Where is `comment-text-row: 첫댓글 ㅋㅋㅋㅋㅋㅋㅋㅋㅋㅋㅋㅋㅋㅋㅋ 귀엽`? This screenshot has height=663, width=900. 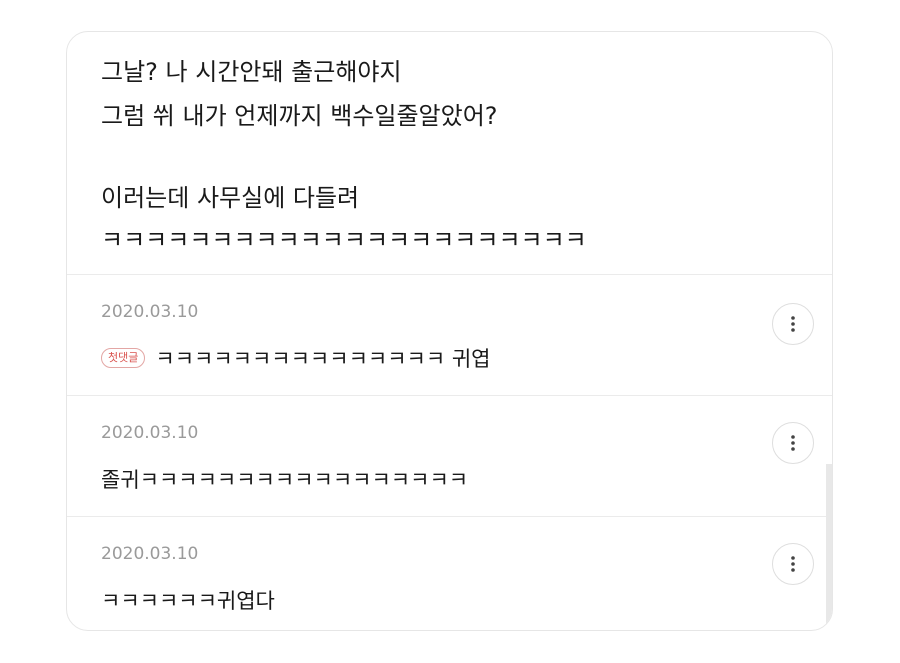
comment-text-row: 첫댓글 ㅋㅋㅋㅋㅋㅋㅋㅋㅋㅋㅋㅋㅋㅋㅋ 귀엽 is located at coordinates (296, 358).